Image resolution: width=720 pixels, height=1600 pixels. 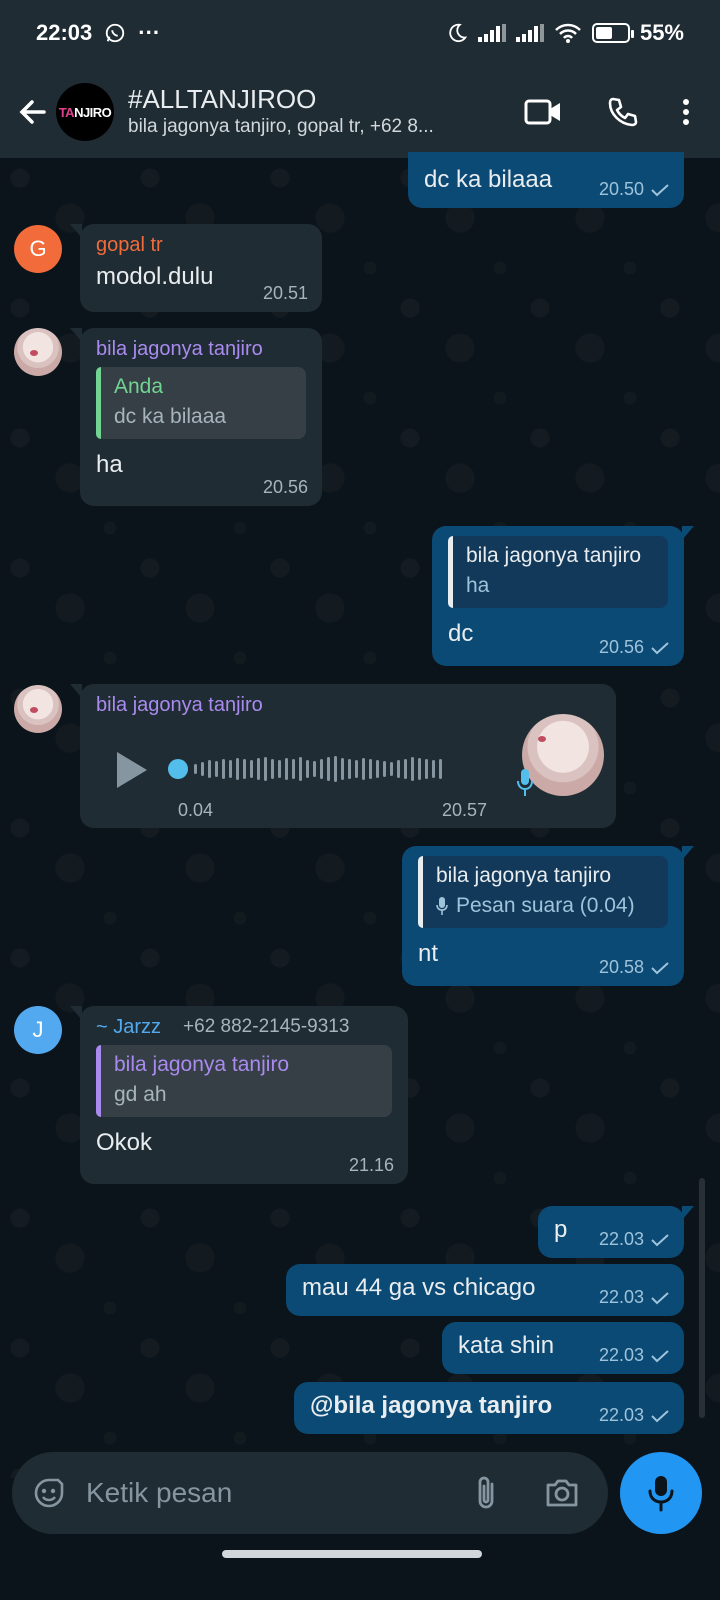 I want to click on group-avatar-text: NJIRO, so click(x=93, y=112).